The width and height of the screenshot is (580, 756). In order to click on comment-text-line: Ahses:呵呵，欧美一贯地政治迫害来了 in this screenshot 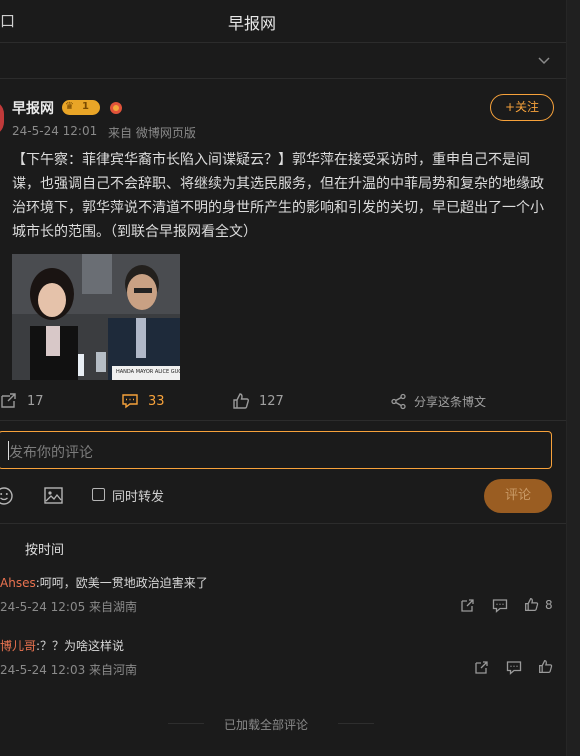, I will do `click(104, 582)`.